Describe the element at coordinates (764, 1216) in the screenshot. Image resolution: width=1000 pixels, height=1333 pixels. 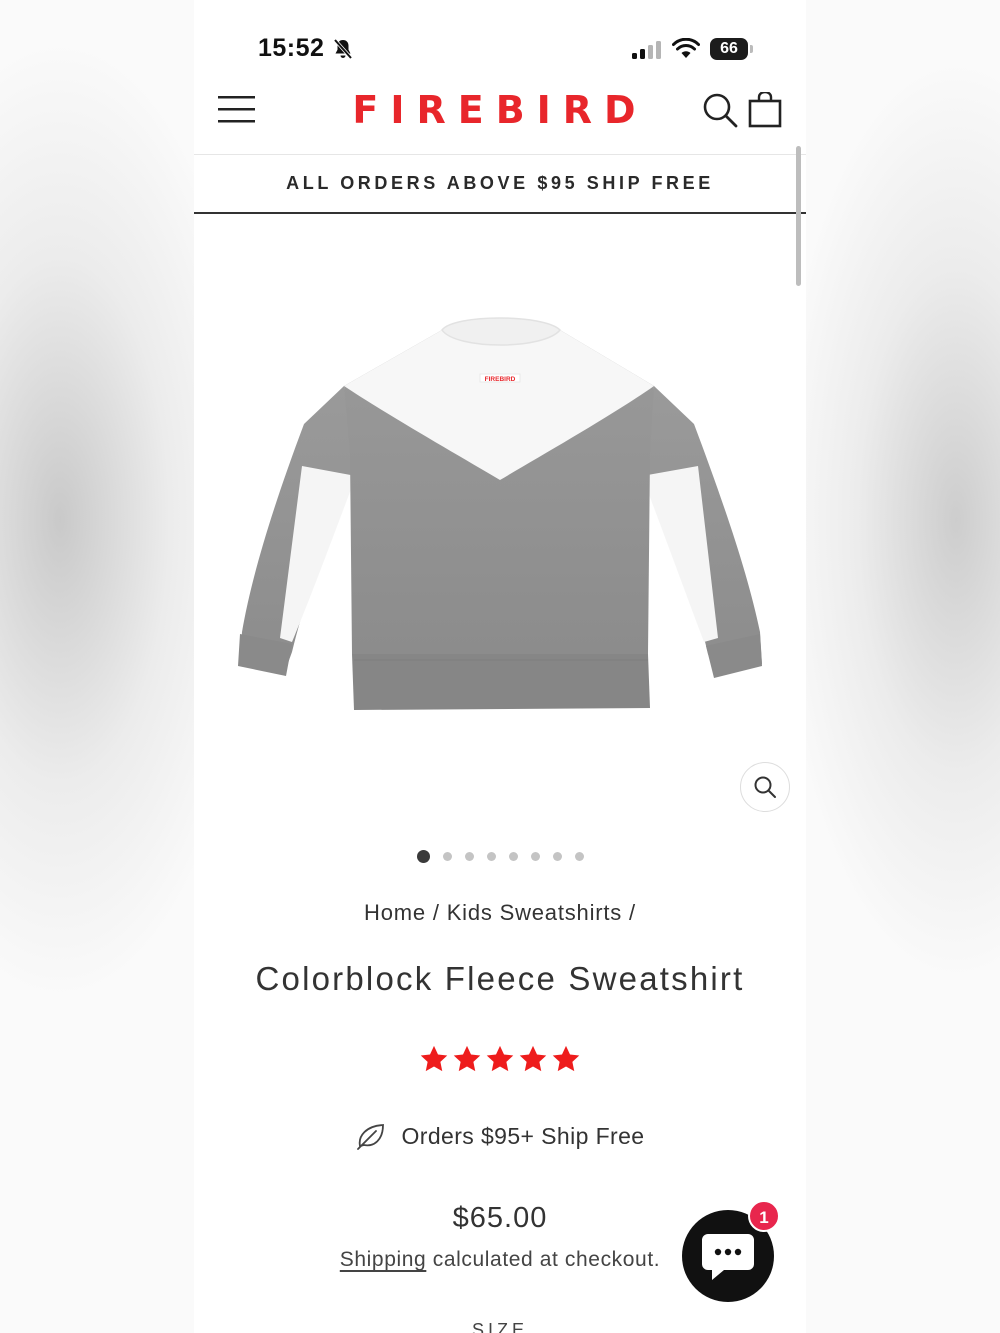
I see `chat-notification-badge: 1` at that location.